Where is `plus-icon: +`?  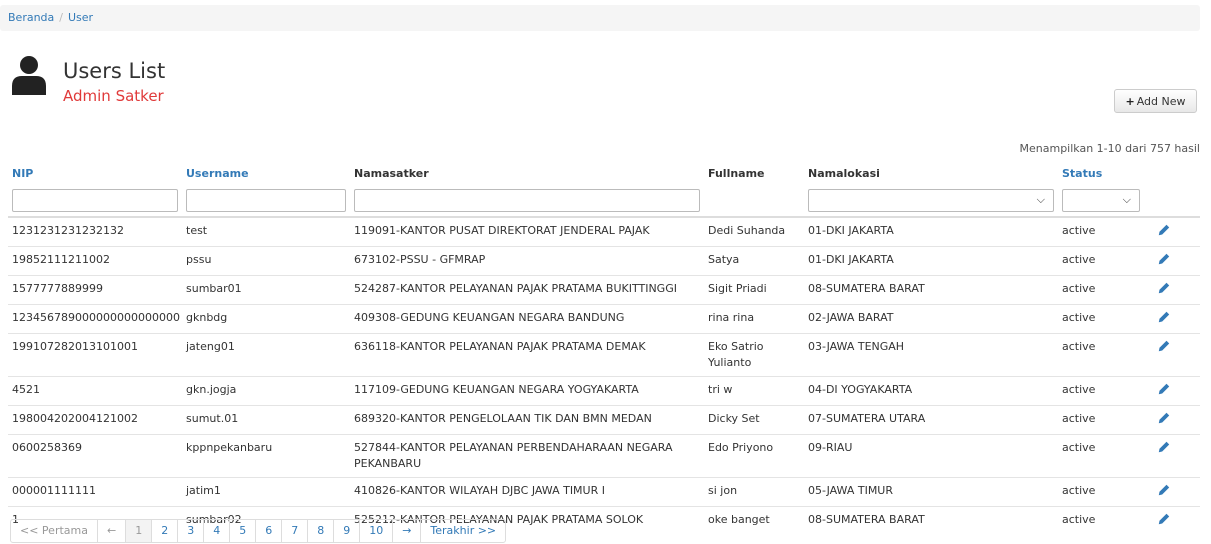
plus-icon: + is located at coordinates (1130, 101).